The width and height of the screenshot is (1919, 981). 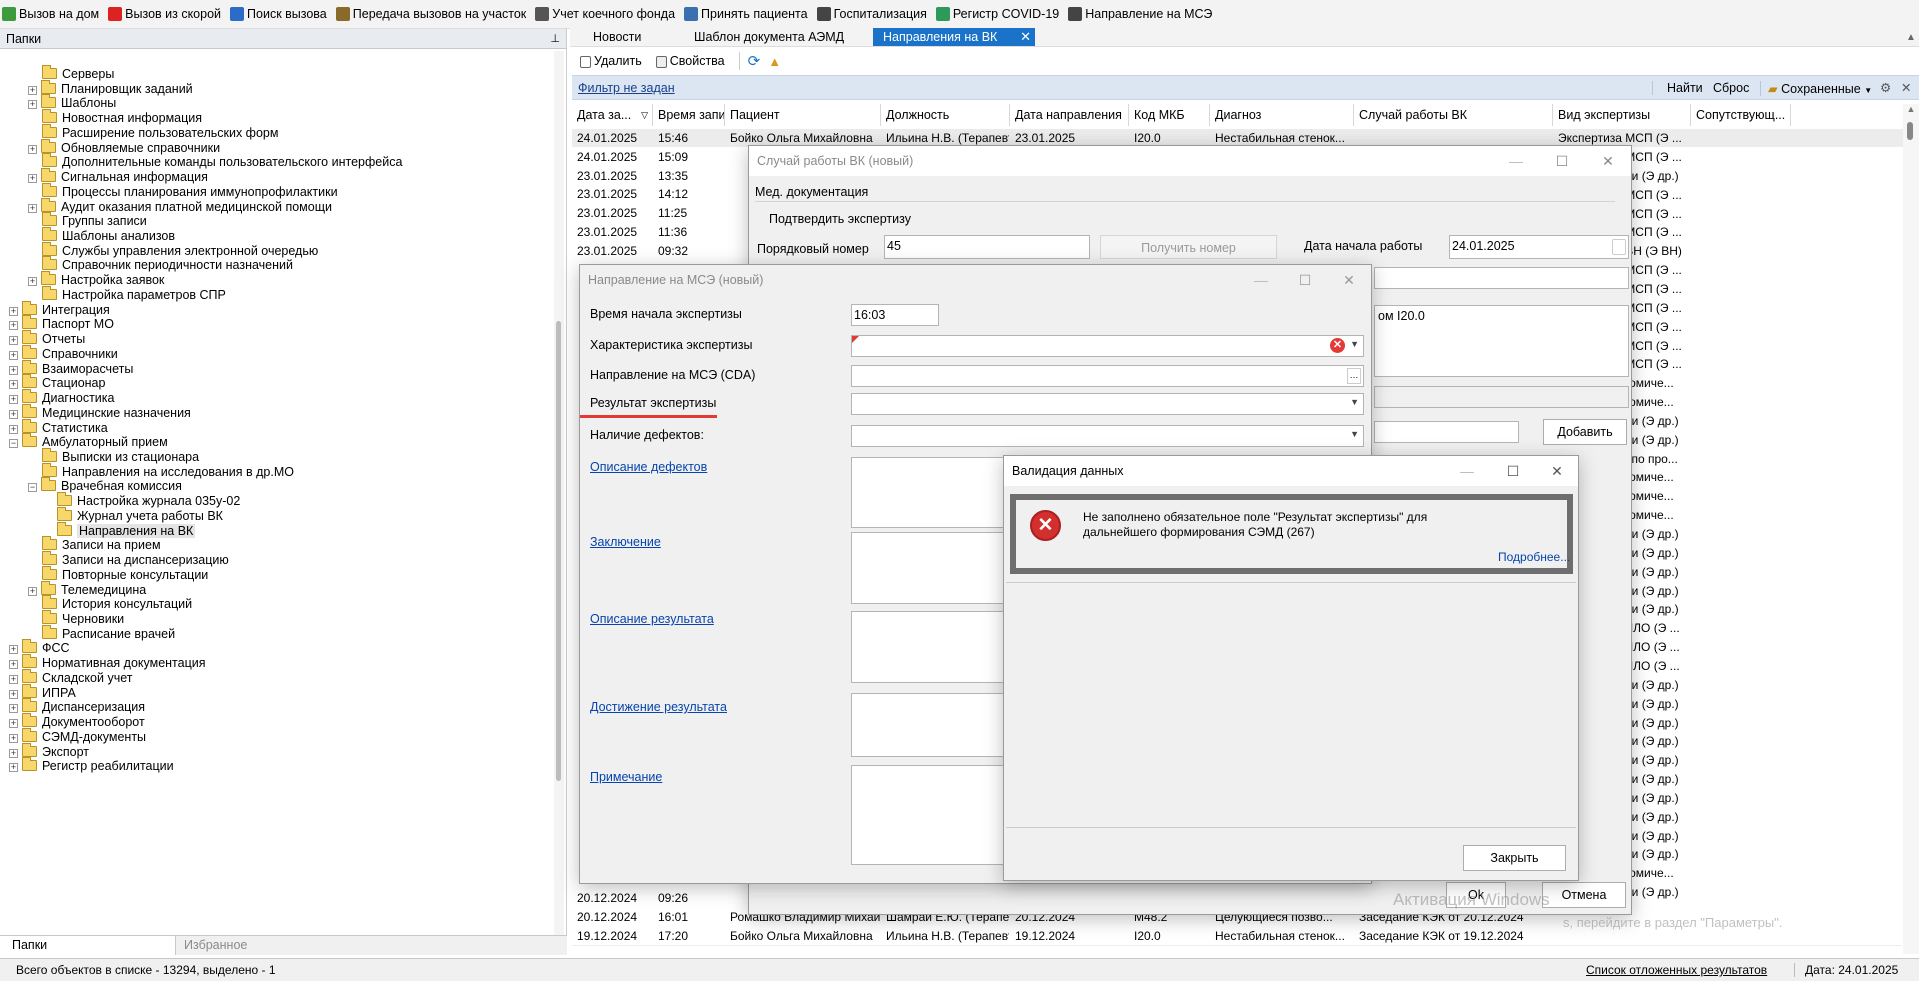 I want to click on grid-header-cell: Вид экспертизы, so click(x=1622, y=115).